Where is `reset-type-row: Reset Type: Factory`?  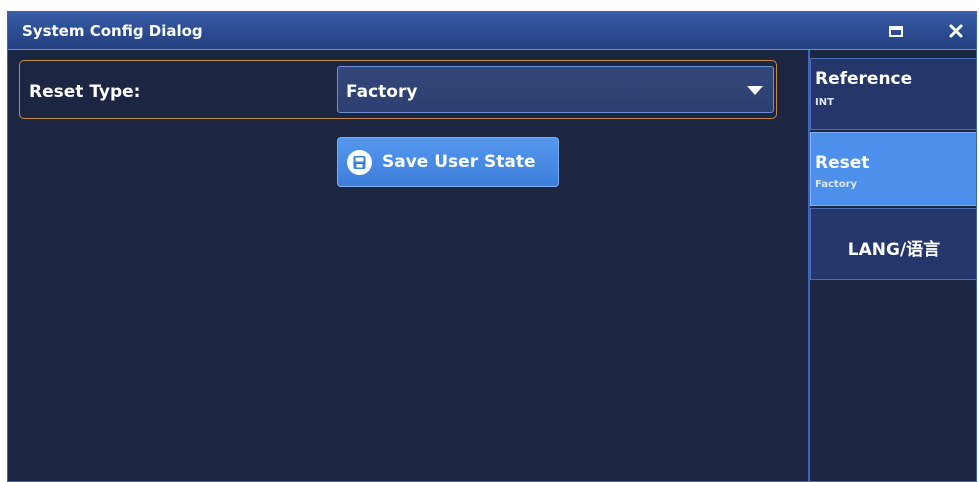
reset-type-row: Reset Type: Factory is located at coordinates (398, 89).